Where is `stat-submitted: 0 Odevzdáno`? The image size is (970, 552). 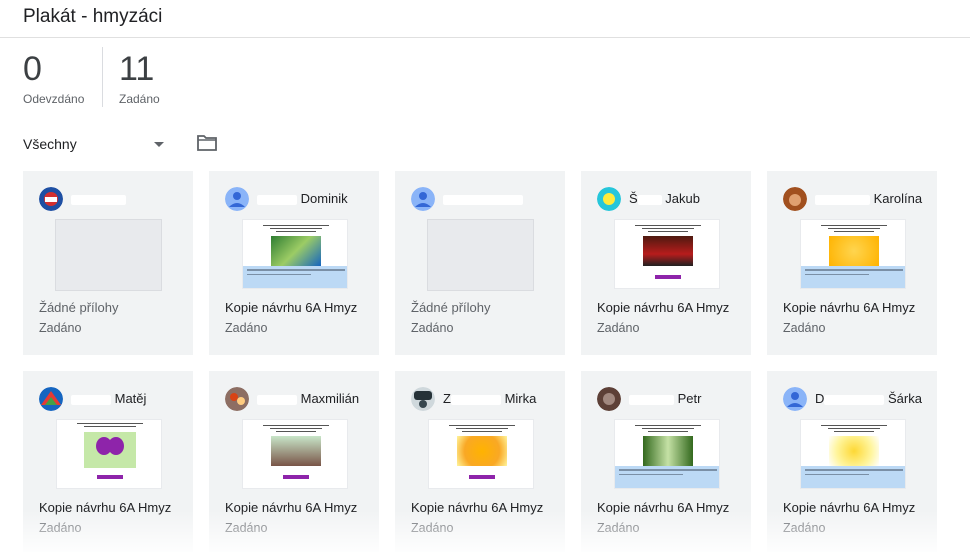
stat-submitted: 0 Odevzdáno is located at coordinates (53, 79).